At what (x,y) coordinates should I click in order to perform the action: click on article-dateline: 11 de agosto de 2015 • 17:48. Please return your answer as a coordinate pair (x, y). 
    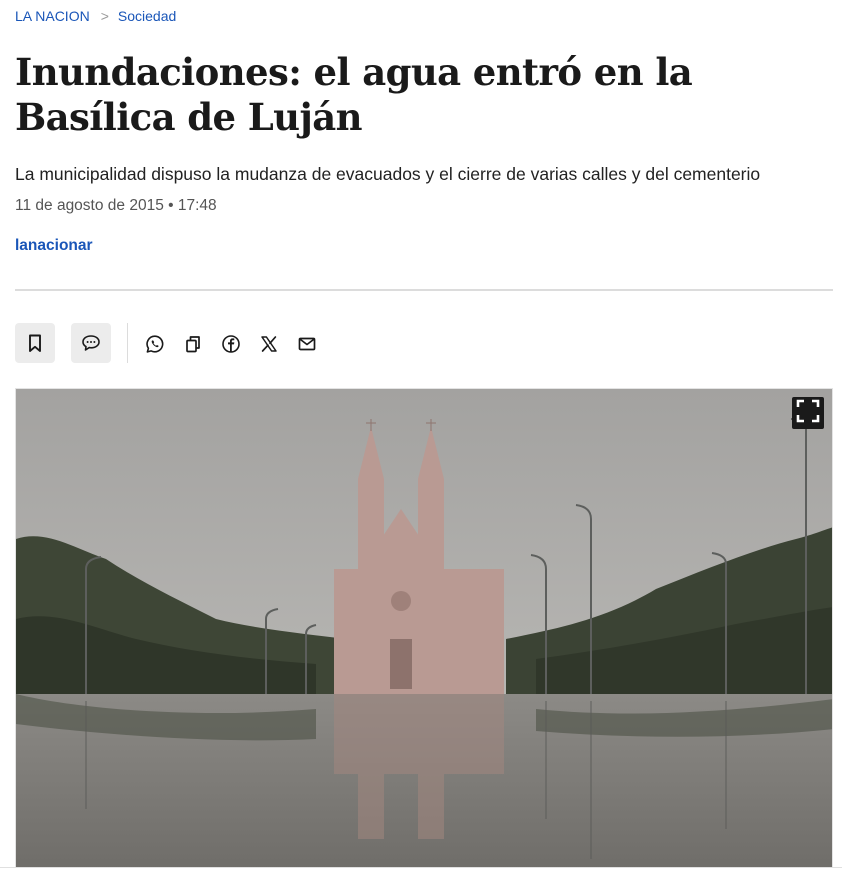
    Looking at the image, I should click on (116, 205).